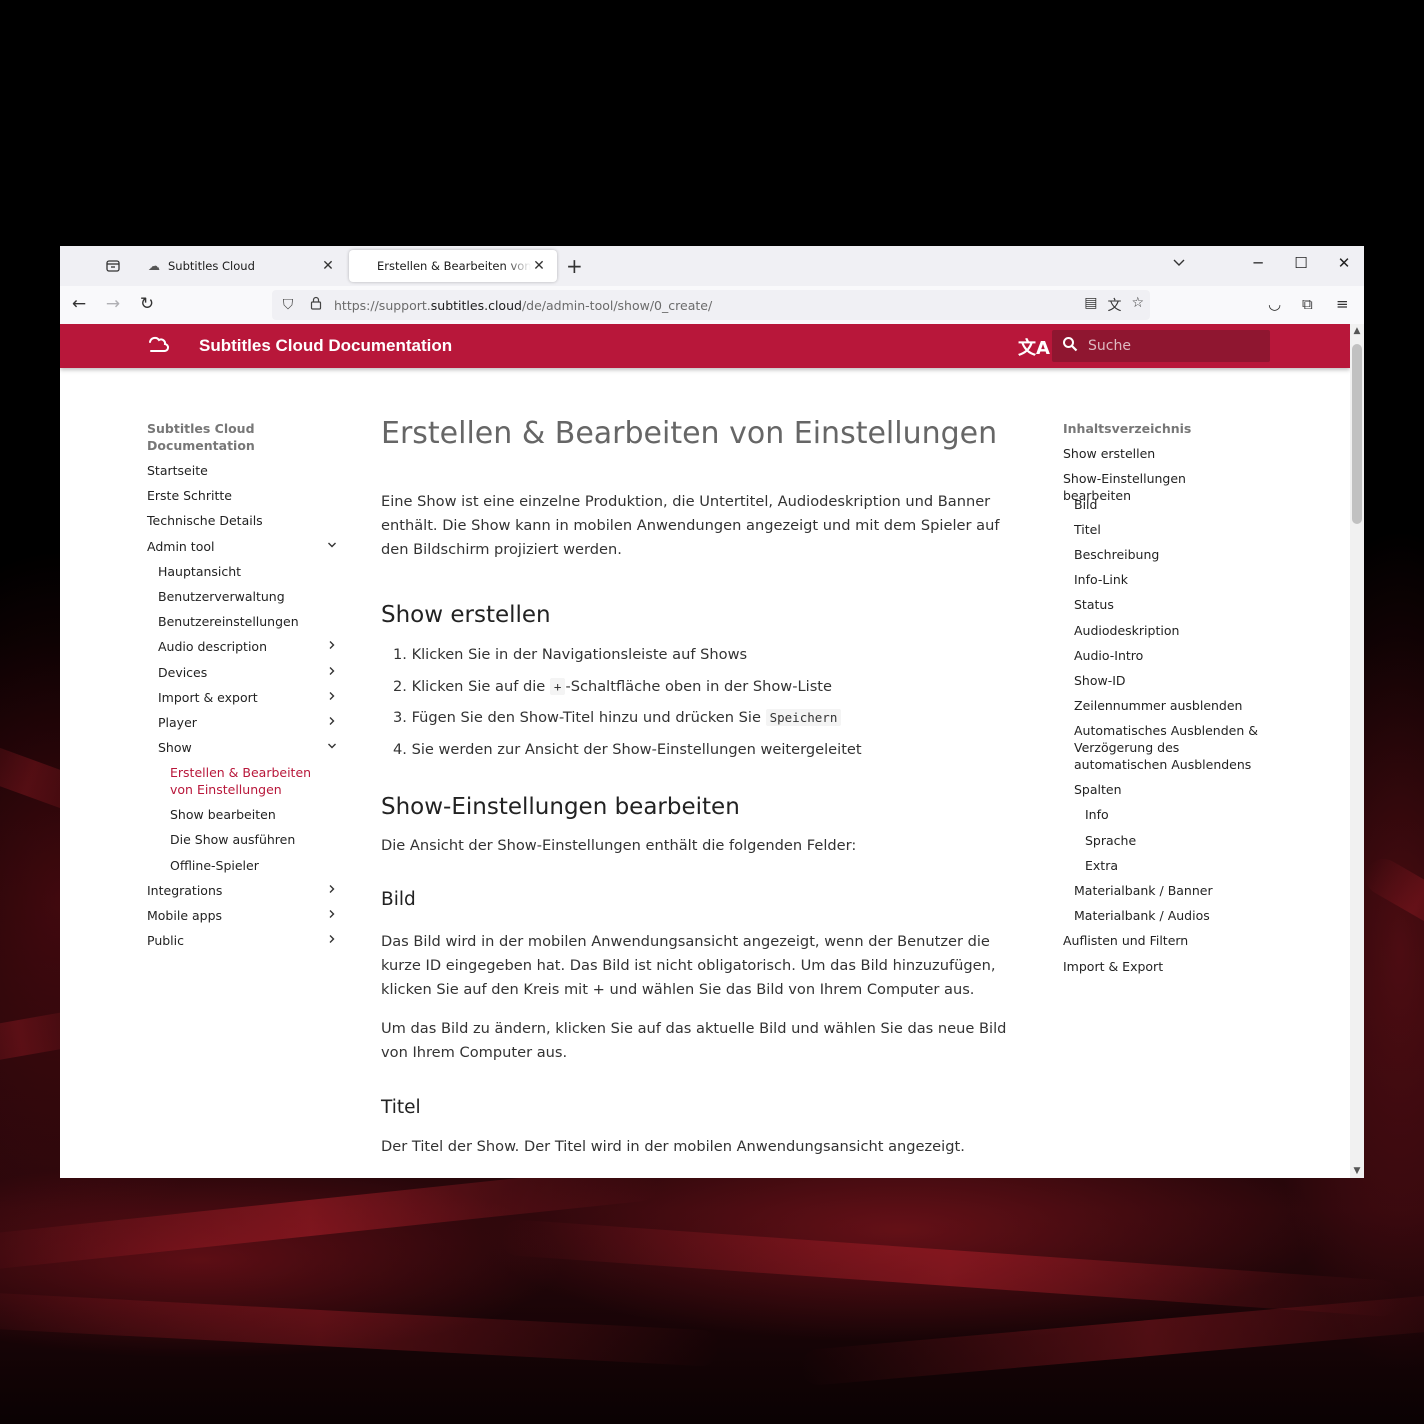  I want to click on sidebar-item: Show bearbeiten, so click(242, 818).